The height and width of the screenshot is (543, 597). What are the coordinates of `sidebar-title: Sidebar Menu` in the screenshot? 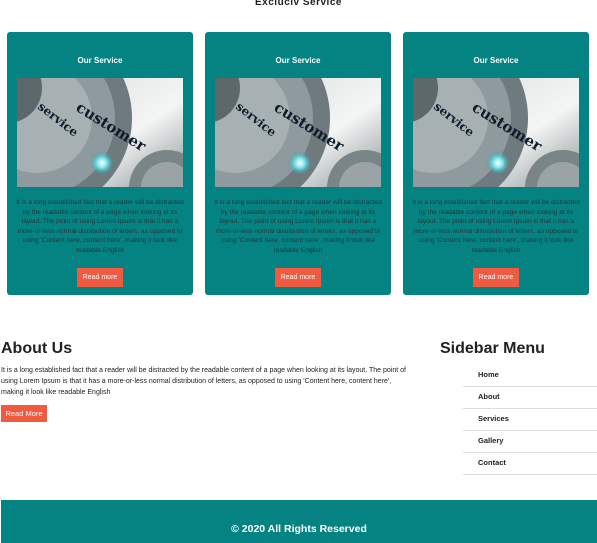 It's located at (492, 348).